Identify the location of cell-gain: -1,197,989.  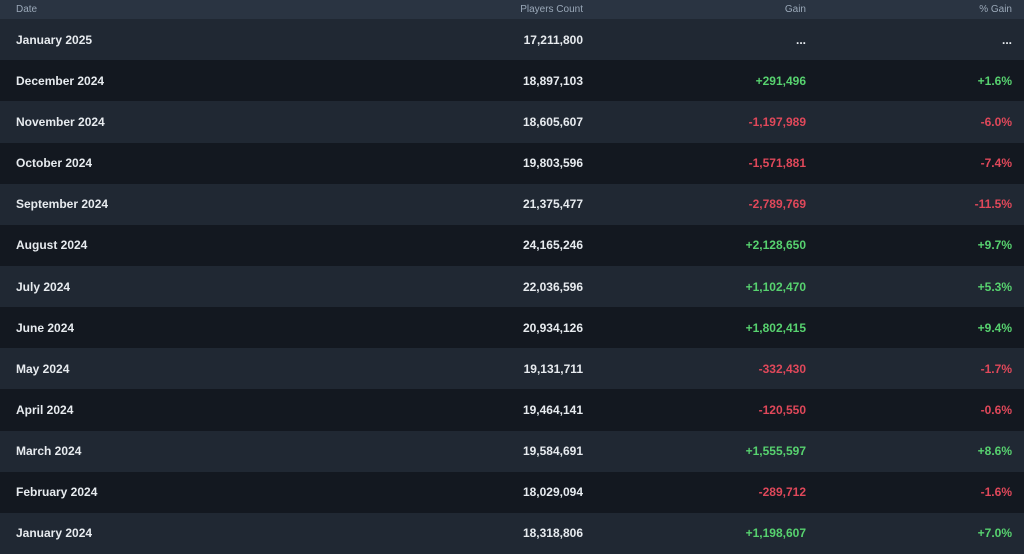
(777, 122).